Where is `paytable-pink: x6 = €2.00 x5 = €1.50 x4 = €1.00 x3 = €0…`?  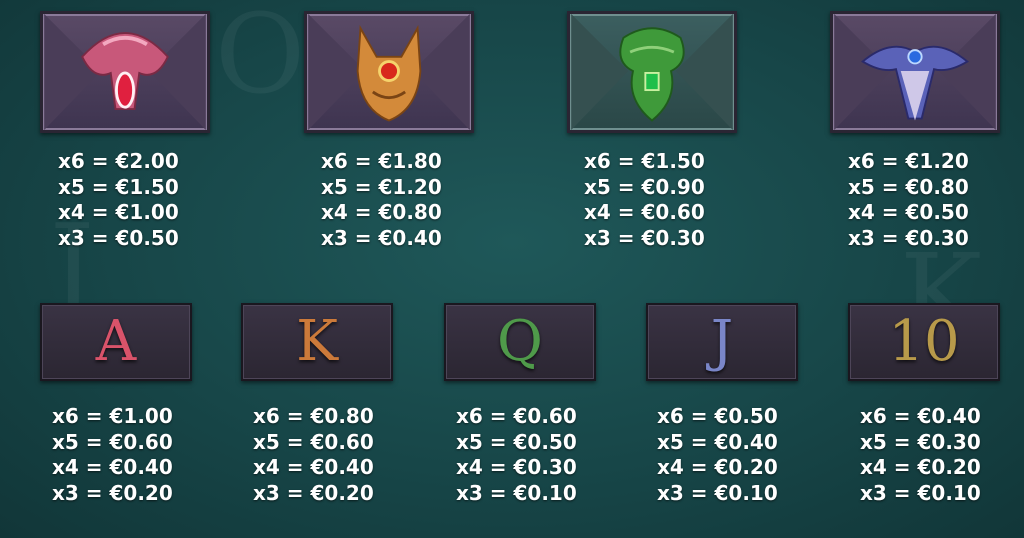 paytable-pink: x6 = €2.00 x5 = €1.50 x4 = €1.00 x3 = €0… is located at coordinates (118, 200).